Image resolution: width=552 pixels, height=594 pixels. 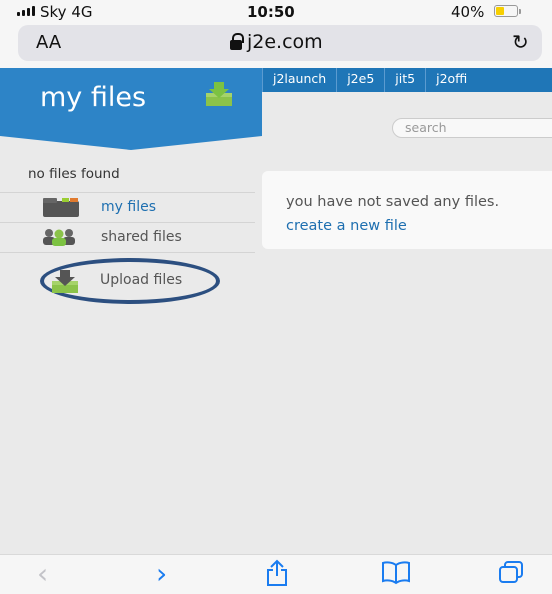 I want to click on clock: 10:50, so click(x=271, y=12).